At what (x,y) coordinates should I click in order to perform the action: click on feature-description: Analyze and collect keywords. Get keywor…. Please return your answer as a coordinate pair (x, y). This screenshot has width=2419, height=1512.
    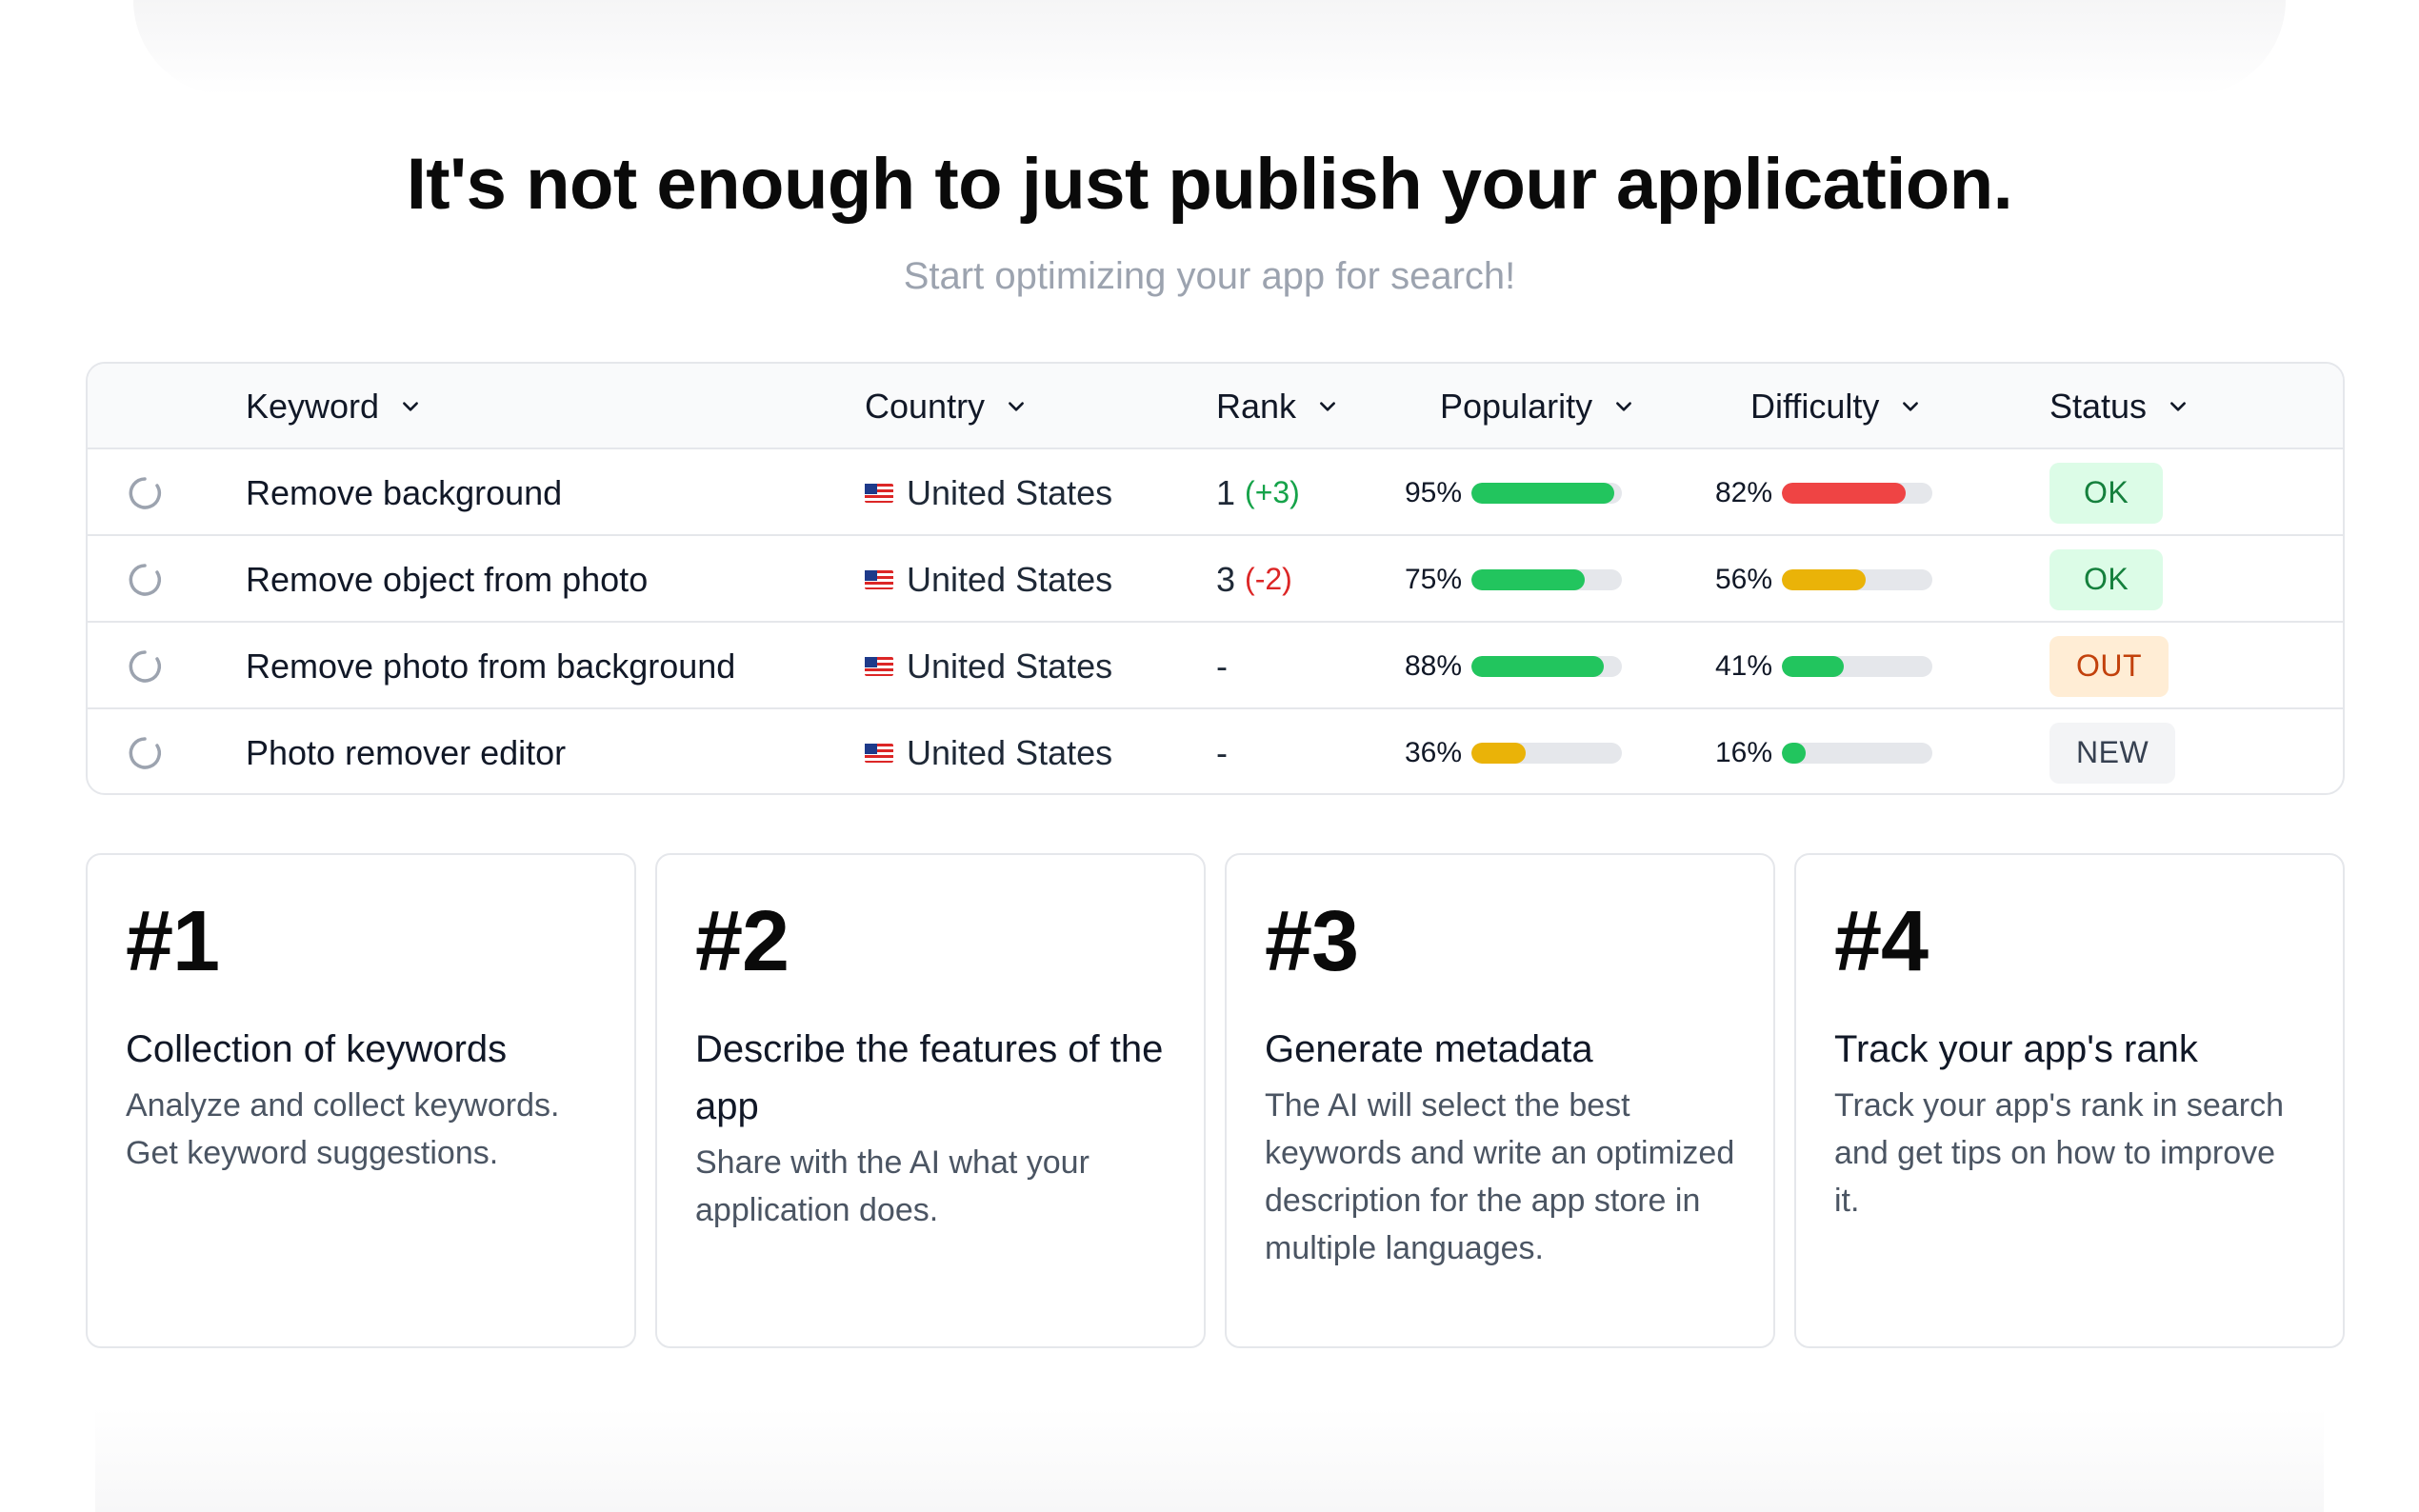
    Looking at the image, I should click on (343, 1129).